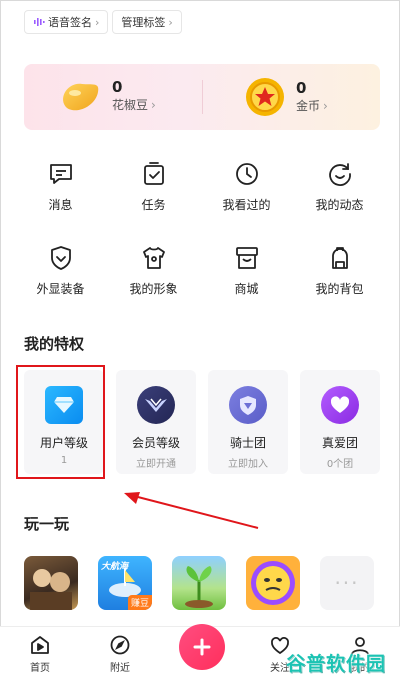  I want to click on grid-item-backpack: 我的背包, so click(339, 270).